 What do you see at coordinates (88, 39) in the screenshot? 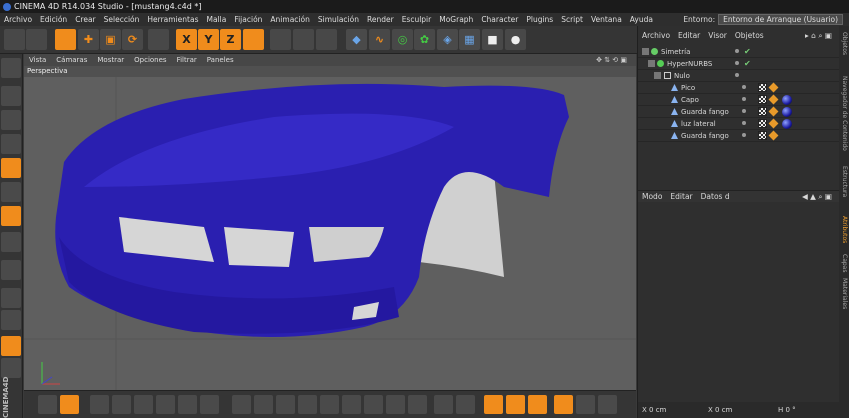
I see `move-icon: ✚` at bounding box center [88, 39].